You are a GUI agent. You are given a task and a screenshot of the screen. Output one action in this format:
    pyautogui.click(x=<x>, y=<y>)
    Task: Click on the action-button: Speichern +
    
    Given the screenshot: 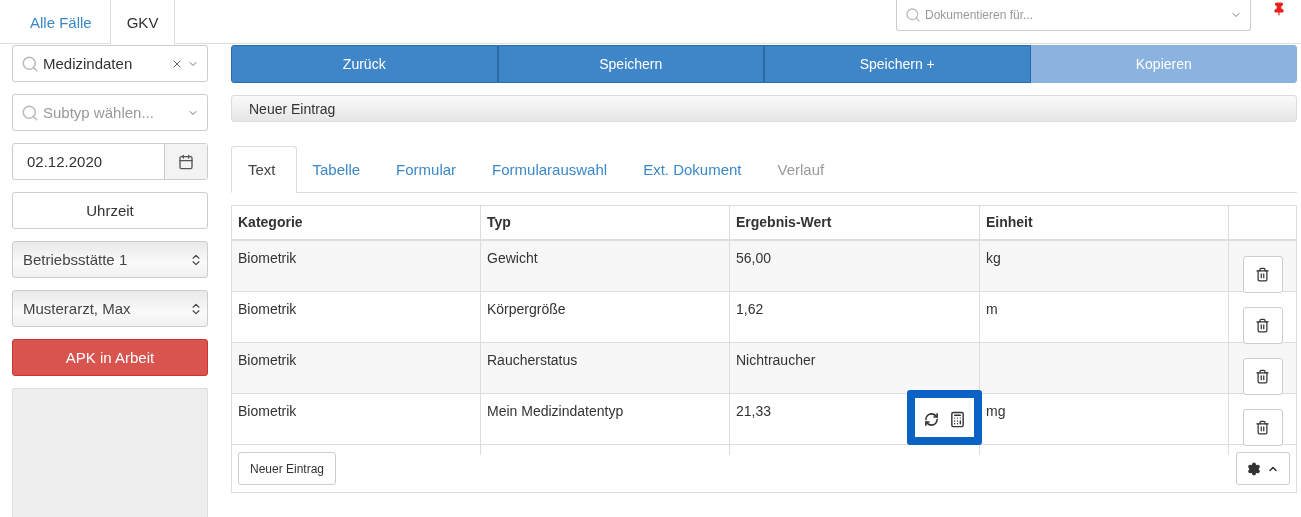 What is the action you would take?
    pyautogui.click(x=897, y=64)
    